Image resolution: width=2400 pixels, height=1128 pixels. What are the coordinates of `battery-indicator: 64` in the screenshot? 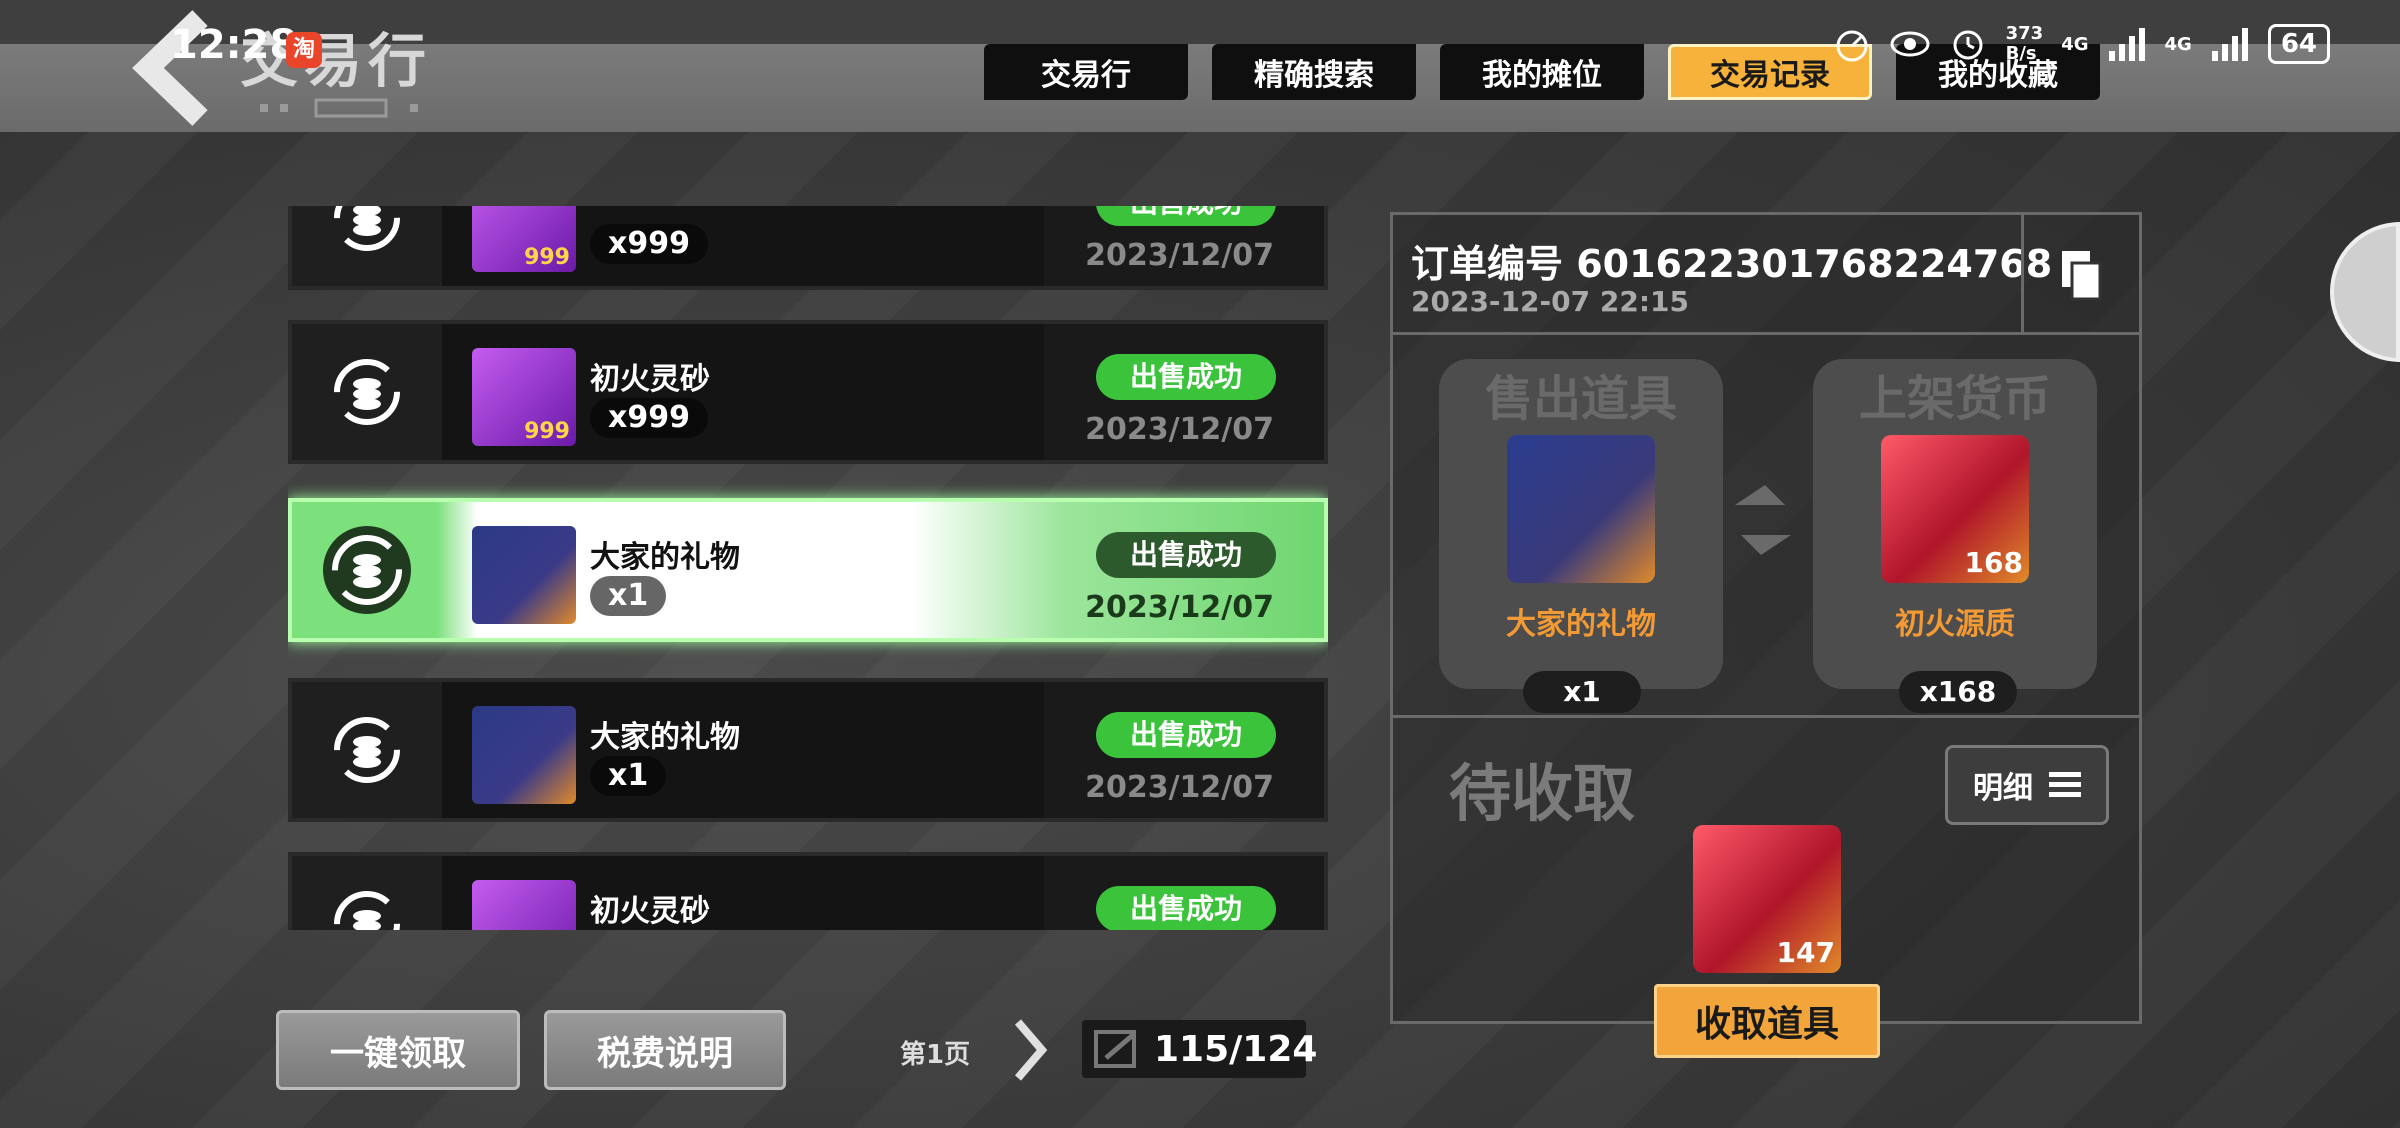 It's located at (2298, 44).